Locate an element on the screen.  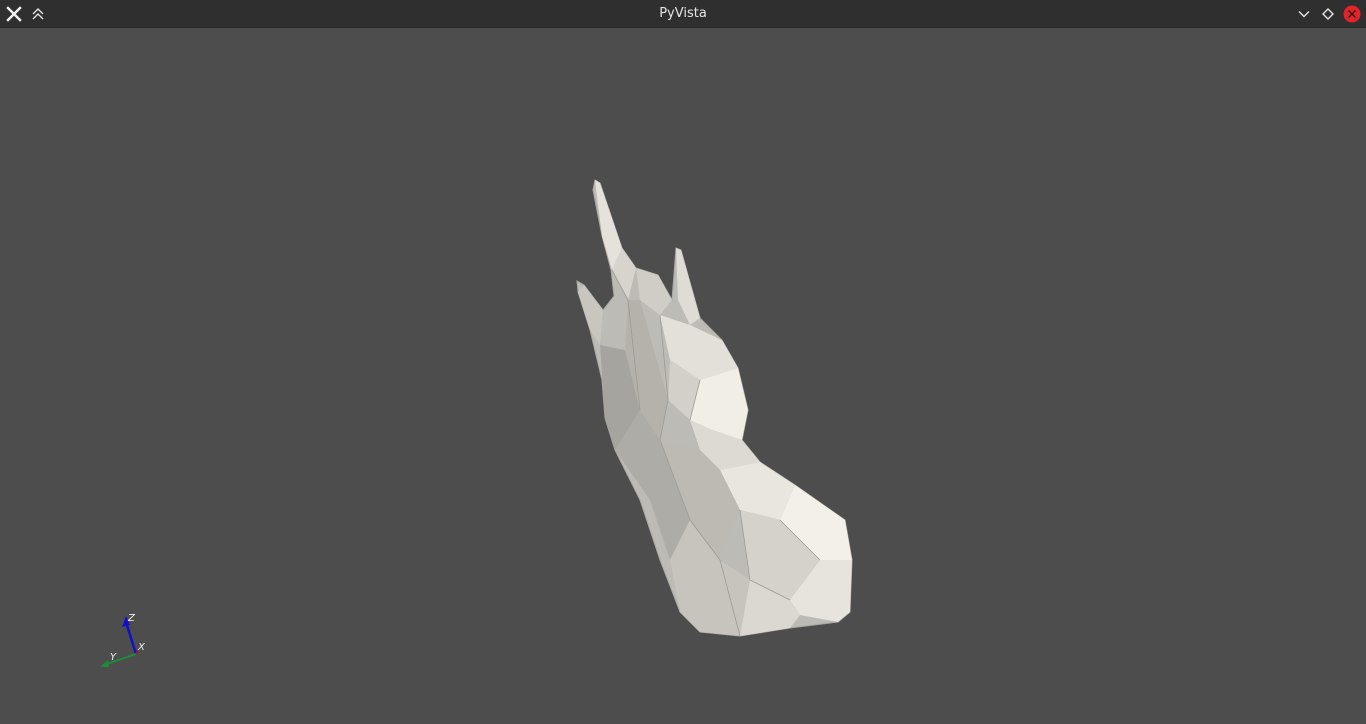
mesh-surface is located at coordinates (714, 408).